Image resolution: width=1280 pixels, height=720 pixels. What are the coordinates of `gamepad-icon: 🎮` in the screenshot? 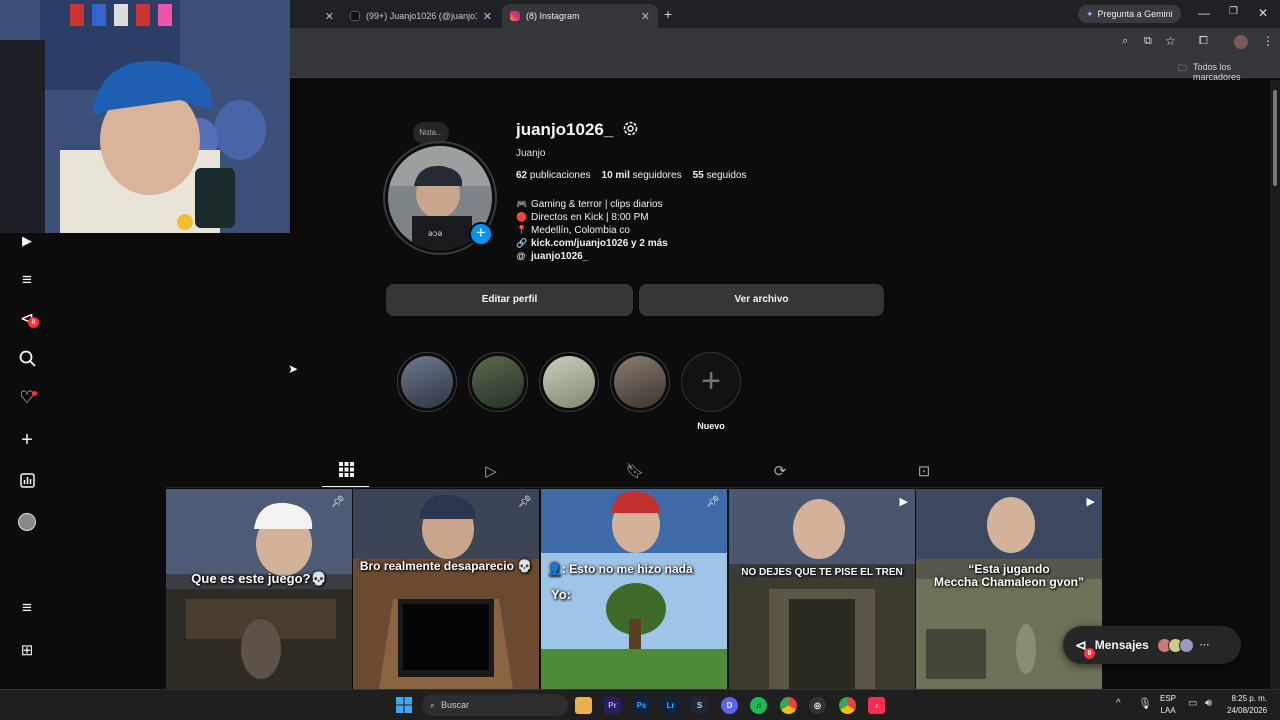 It's located at (522, 204).